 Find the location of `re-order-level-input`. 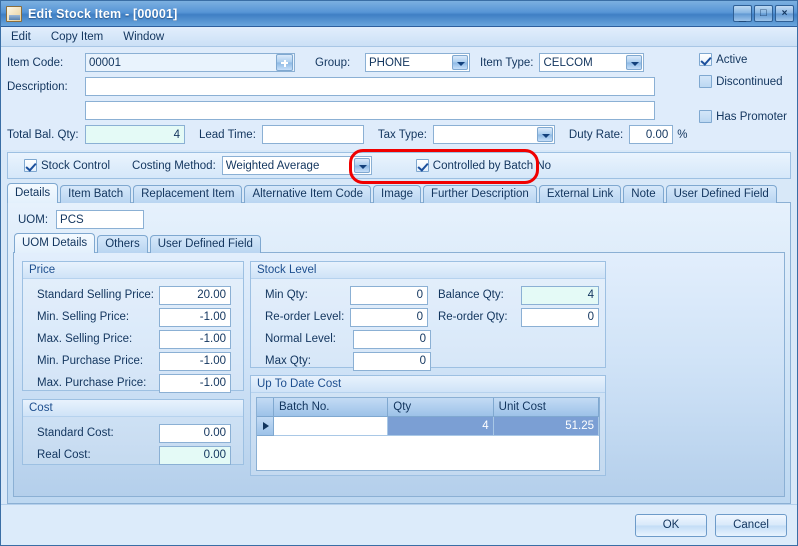

re-order-level-input is located at coordinates (388, 317).